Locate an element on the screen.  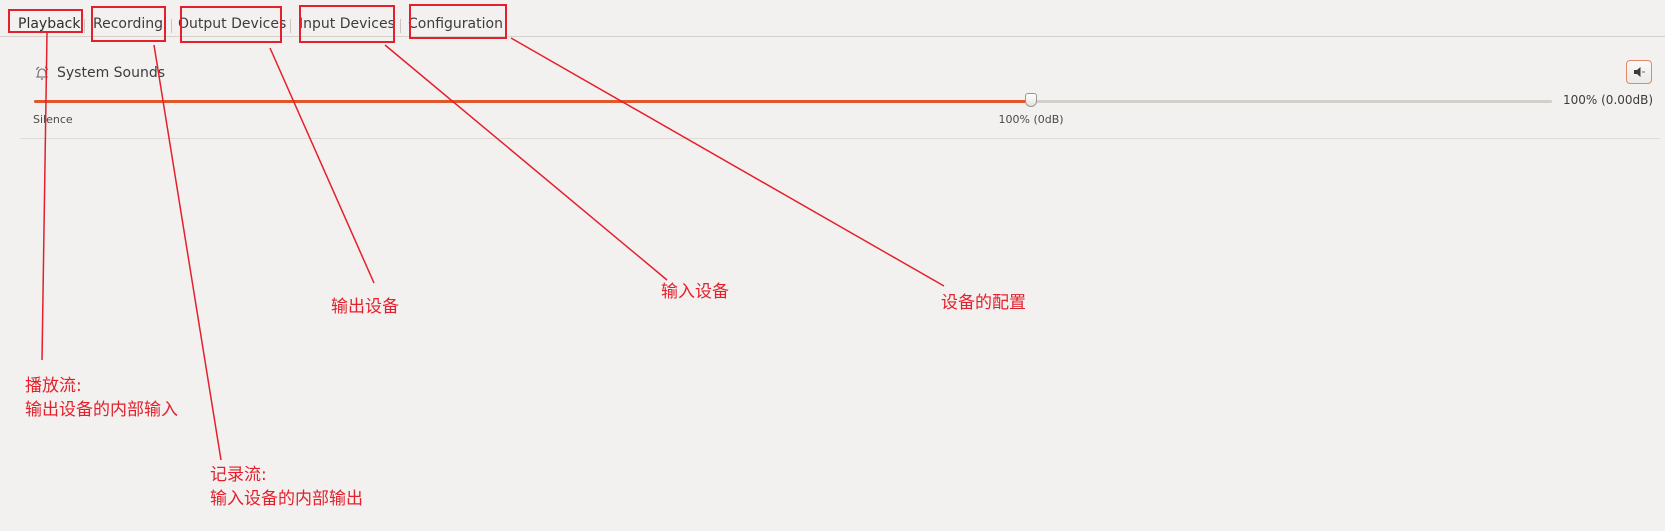
annotation-output-devices: 输出设备 is located at coordinates (365, 307).